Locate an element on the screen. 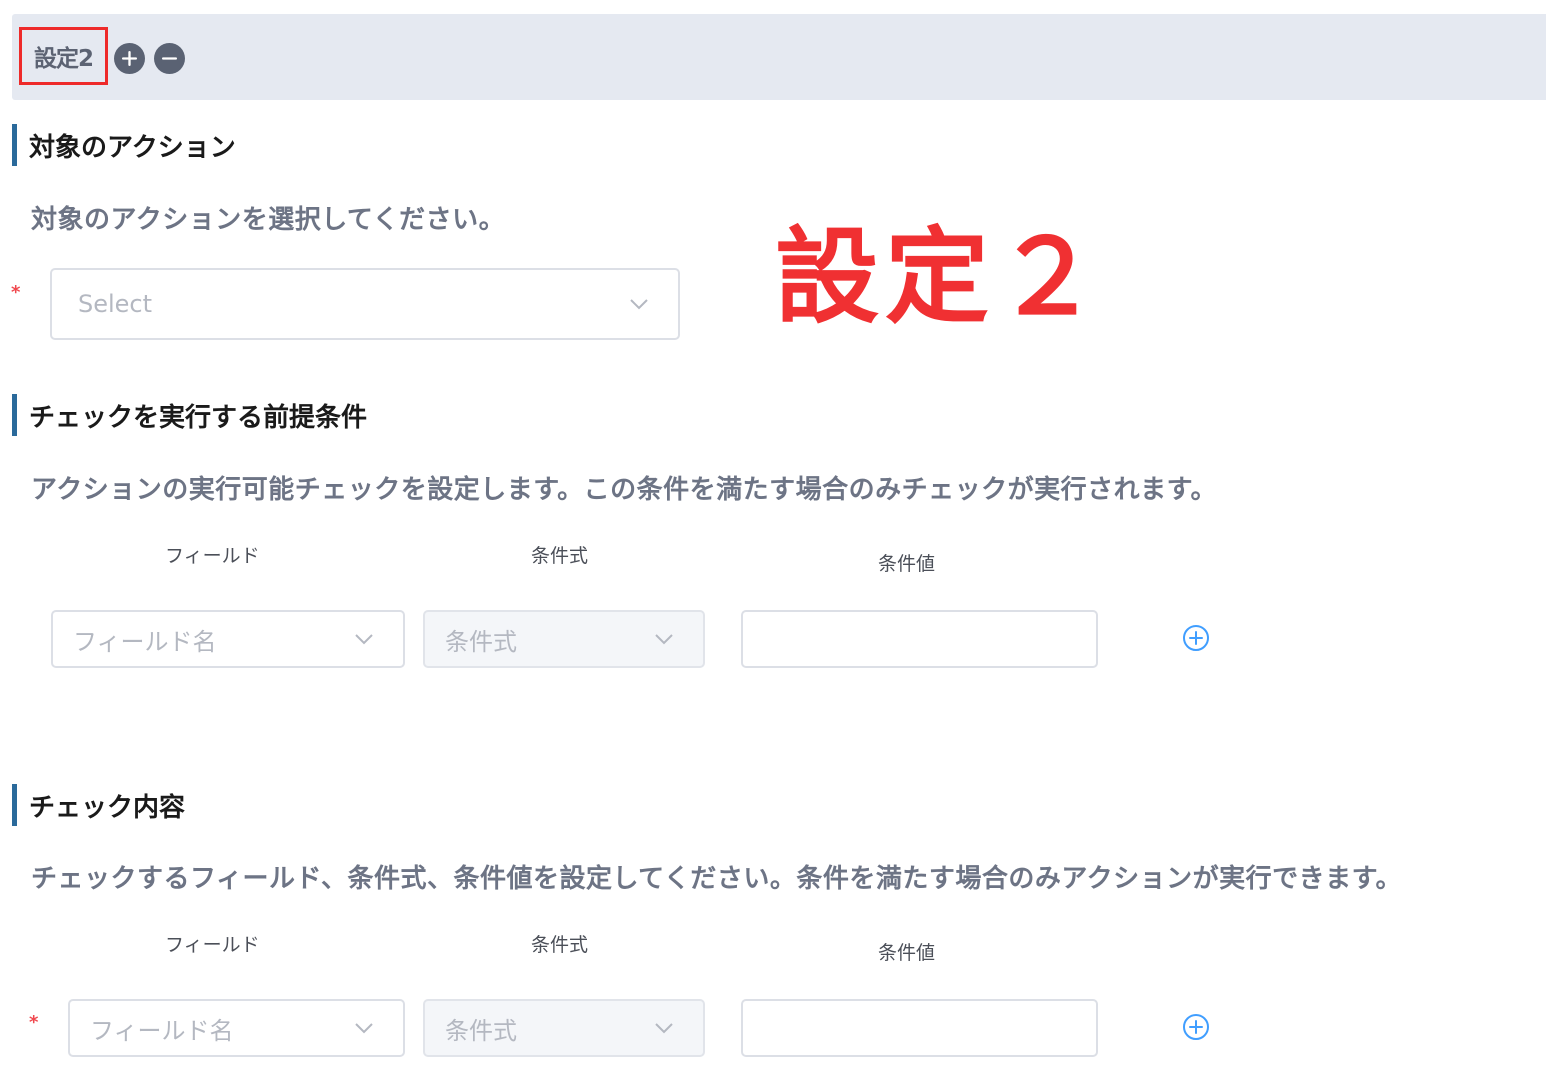 Image resolution: width=1546 pixels, height=1076 pixels. section-title-precondition: チェックを実行する前提条件 is located at coordinates (189, 415).